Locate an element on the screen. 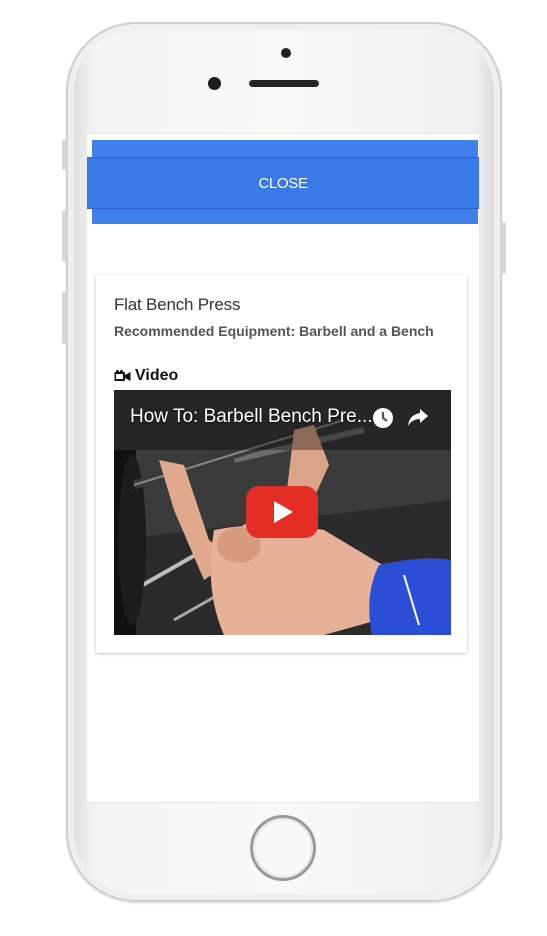 The image size is (547, 936). exercise-title: Flat Bench Press is located at coordinates (177, 304).